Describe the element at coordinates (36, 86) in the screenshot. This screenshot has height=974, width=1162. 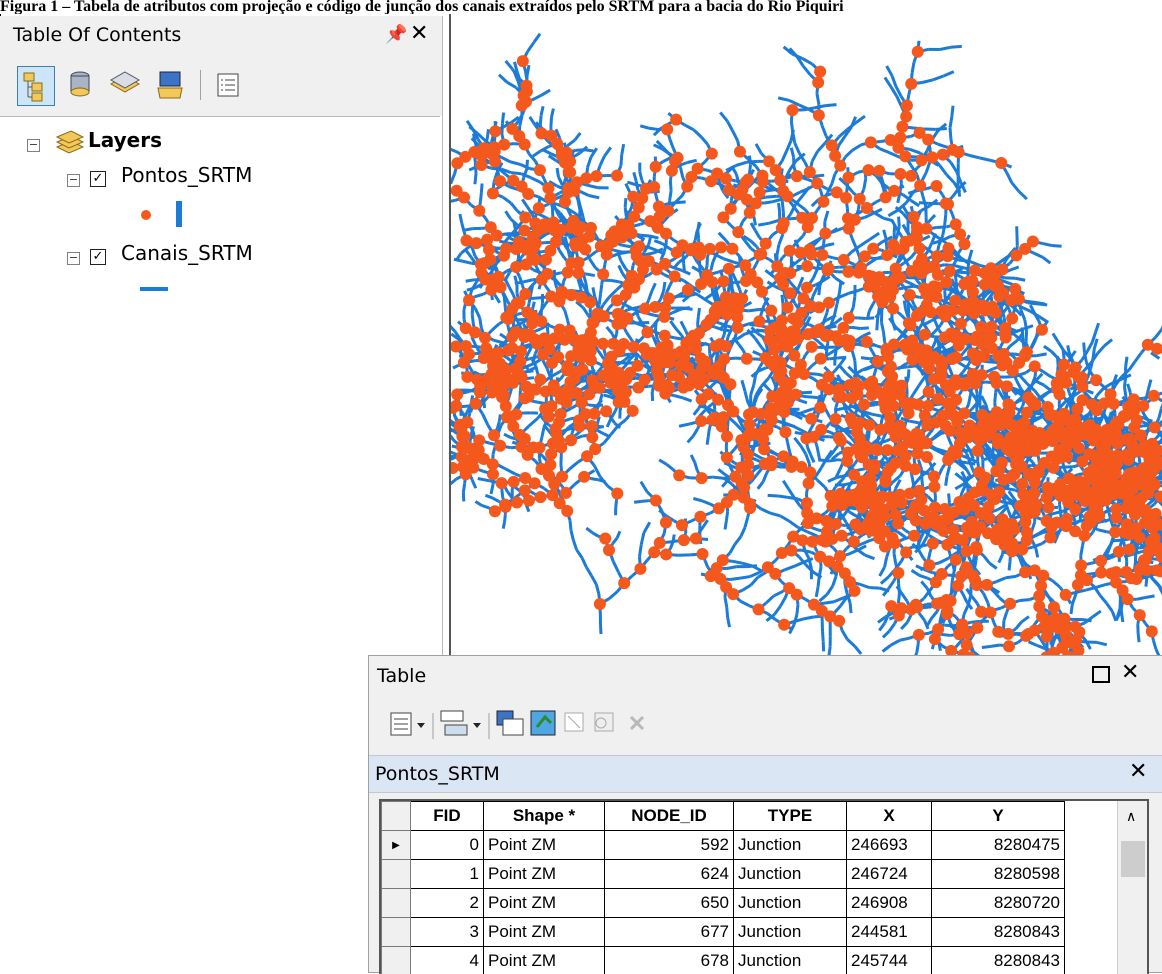
I see `list-by-drawing-order-icon` at that location.